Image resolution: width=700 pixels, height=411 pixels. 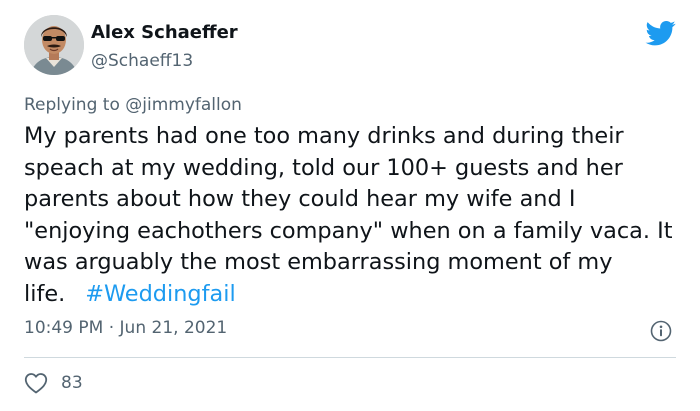 What do you see at coordinates (72, 105) in the screenshot?
I see `replying-to-label: Replying to` at bounding box center [72, 105].